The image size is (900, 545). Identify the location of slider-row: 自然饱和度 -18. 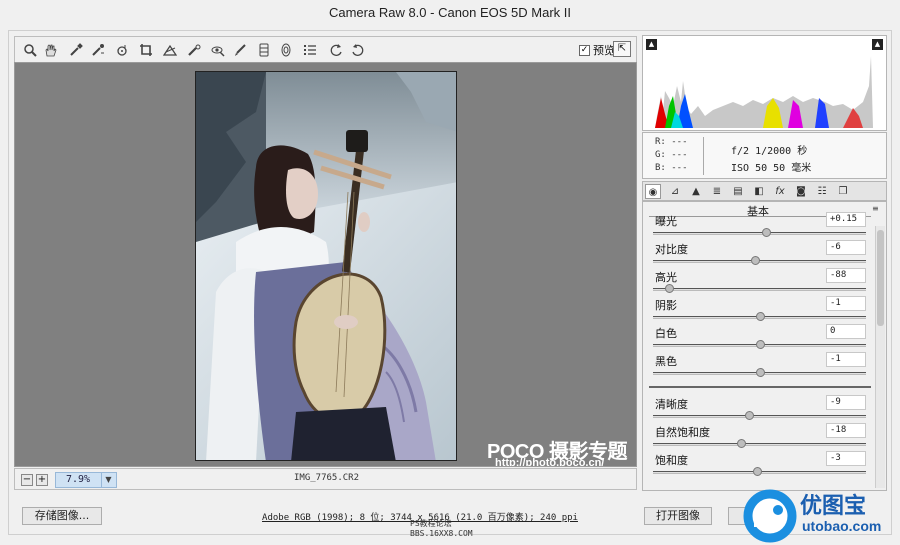
(760, 437).